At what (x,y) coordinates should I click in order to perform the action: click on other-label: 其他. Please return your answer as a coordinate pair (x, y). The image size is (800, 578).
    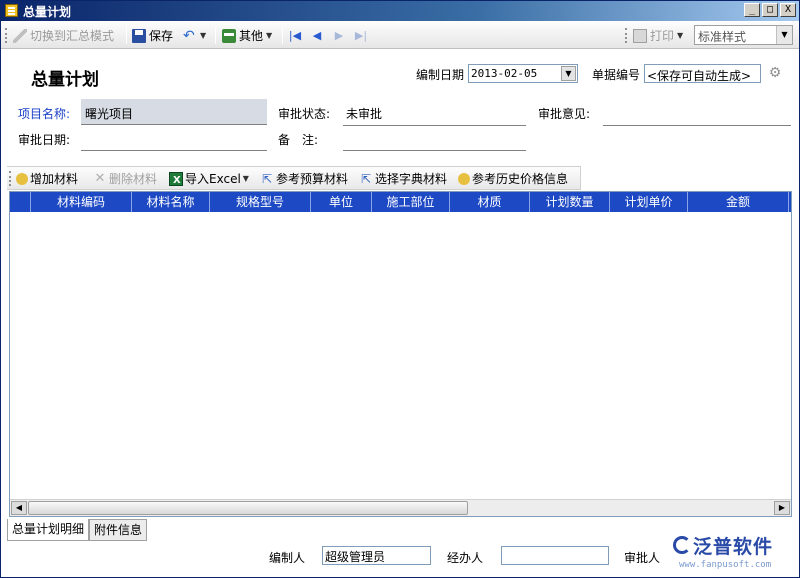
    Looking at the image, I should click on (251, 36).